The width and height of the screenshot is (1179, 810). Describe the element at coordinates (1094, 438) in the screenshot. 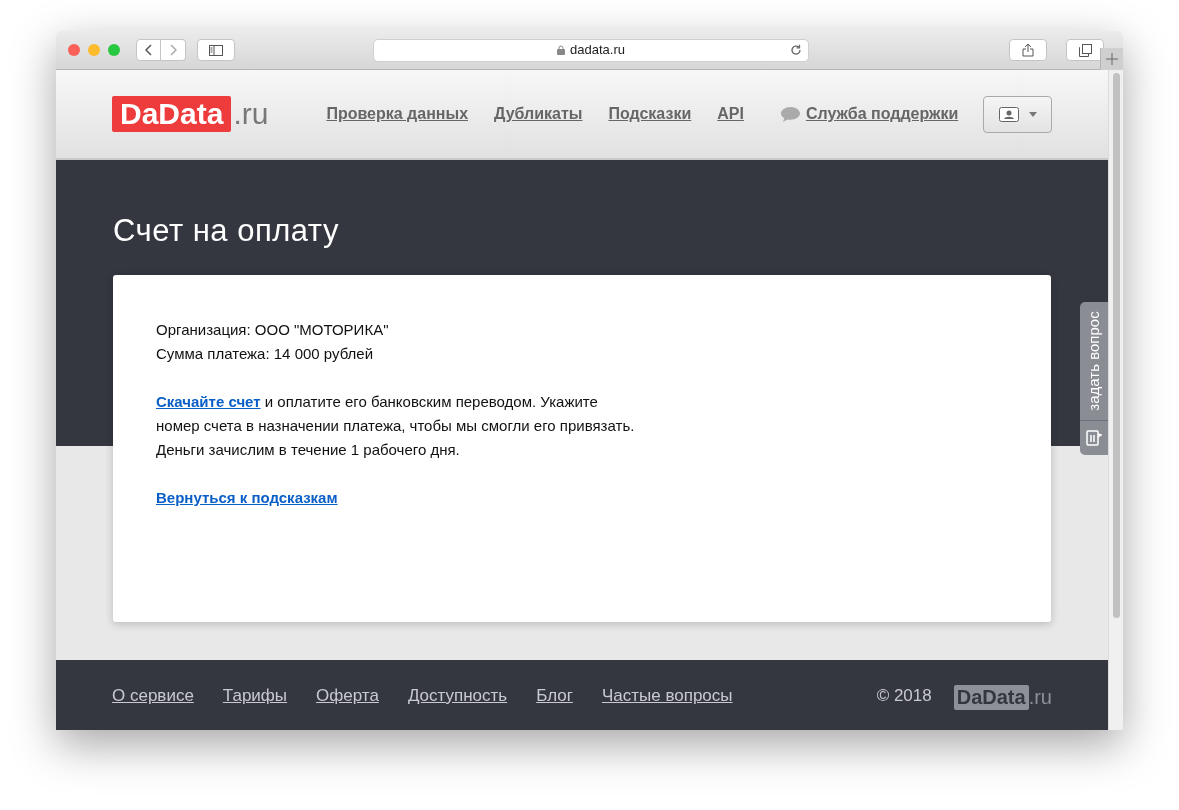

I see `note-icon` at that location.